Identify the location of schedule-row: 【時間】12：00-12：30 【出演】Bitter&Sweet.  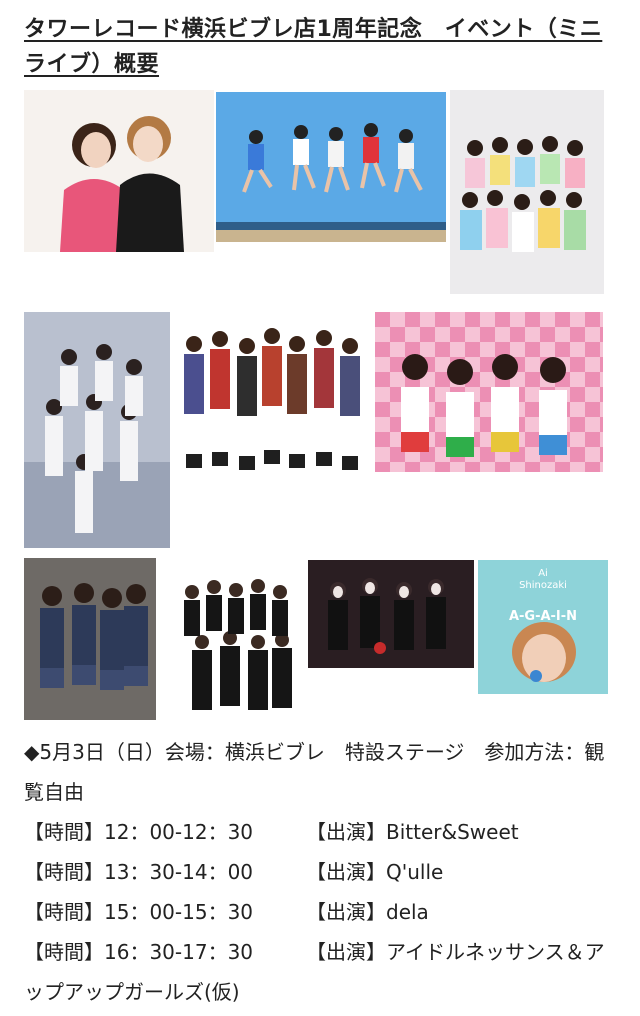
(324, 832).